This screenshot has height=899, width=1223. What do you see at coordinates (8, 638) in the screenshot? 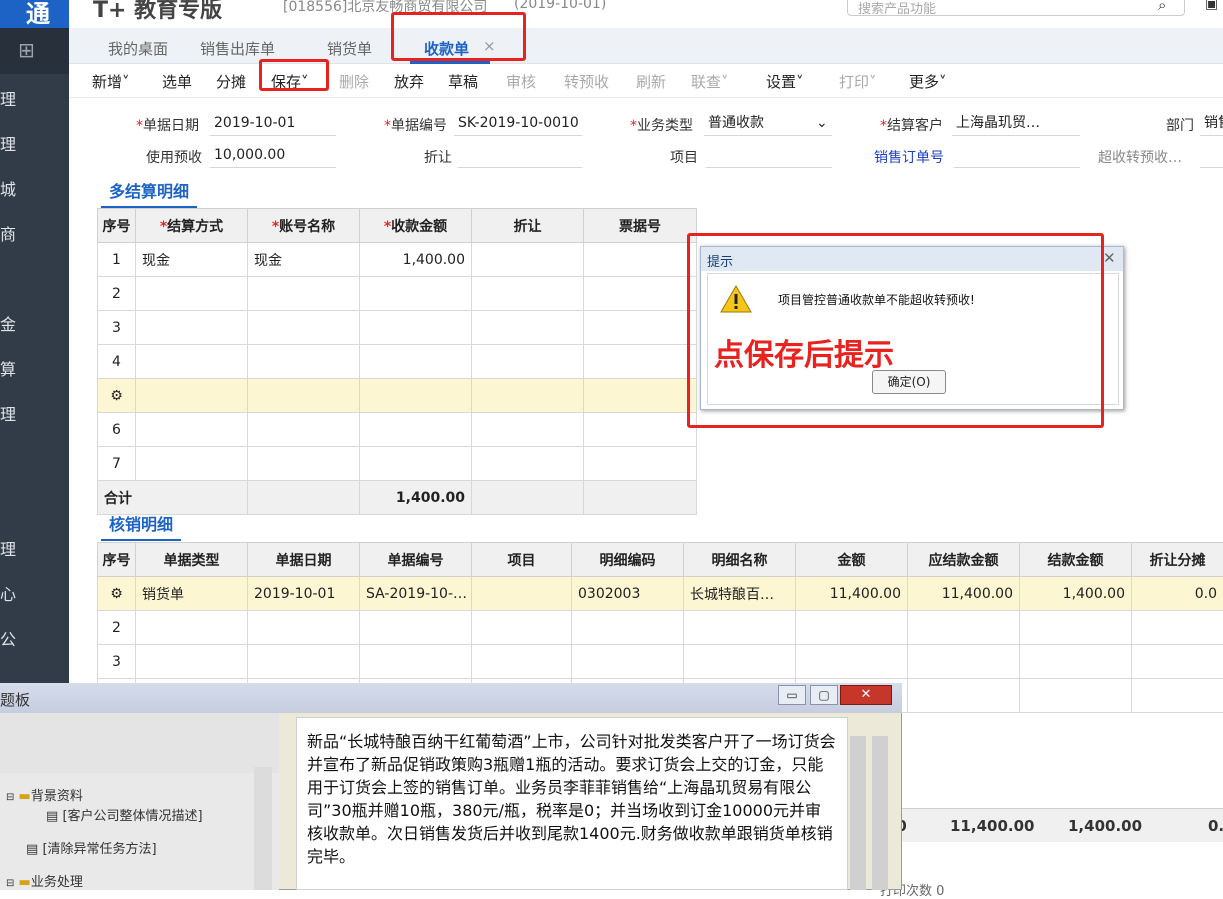
I see `nav-item-10: 公` at bounding box center [8, 638].